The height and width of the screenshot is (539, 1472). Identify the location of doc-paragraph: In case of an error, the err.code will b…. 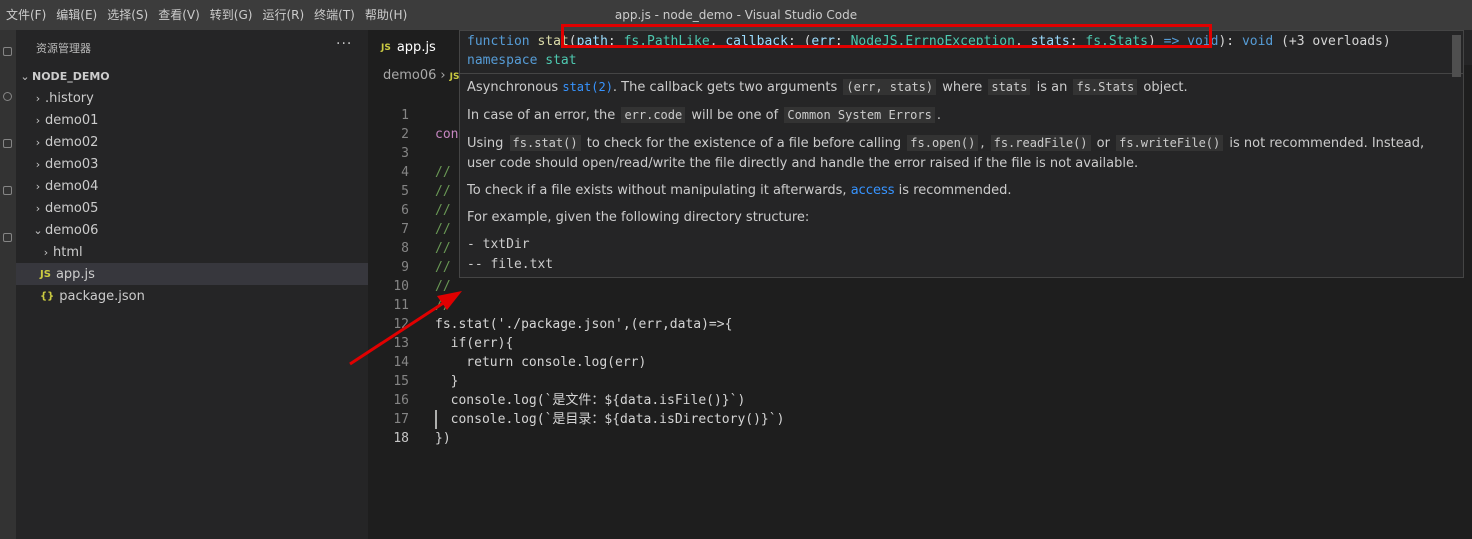
(957, 115).